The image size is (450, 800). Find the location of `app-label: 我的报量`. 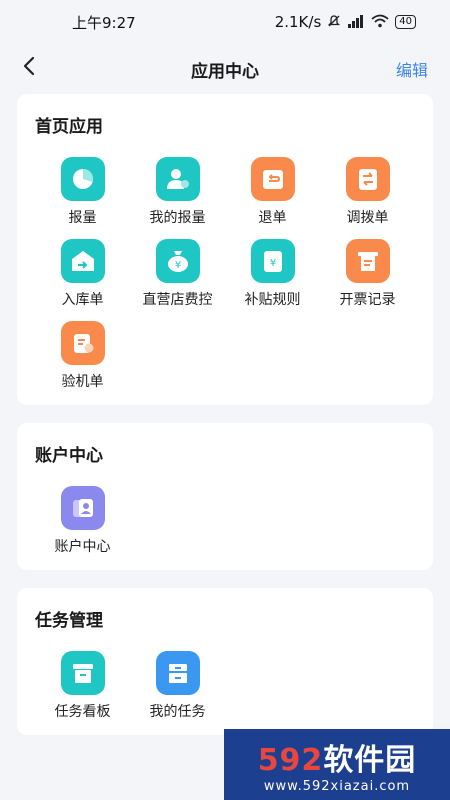

app-label: 我的报量 is located at coordinates (177, 218).